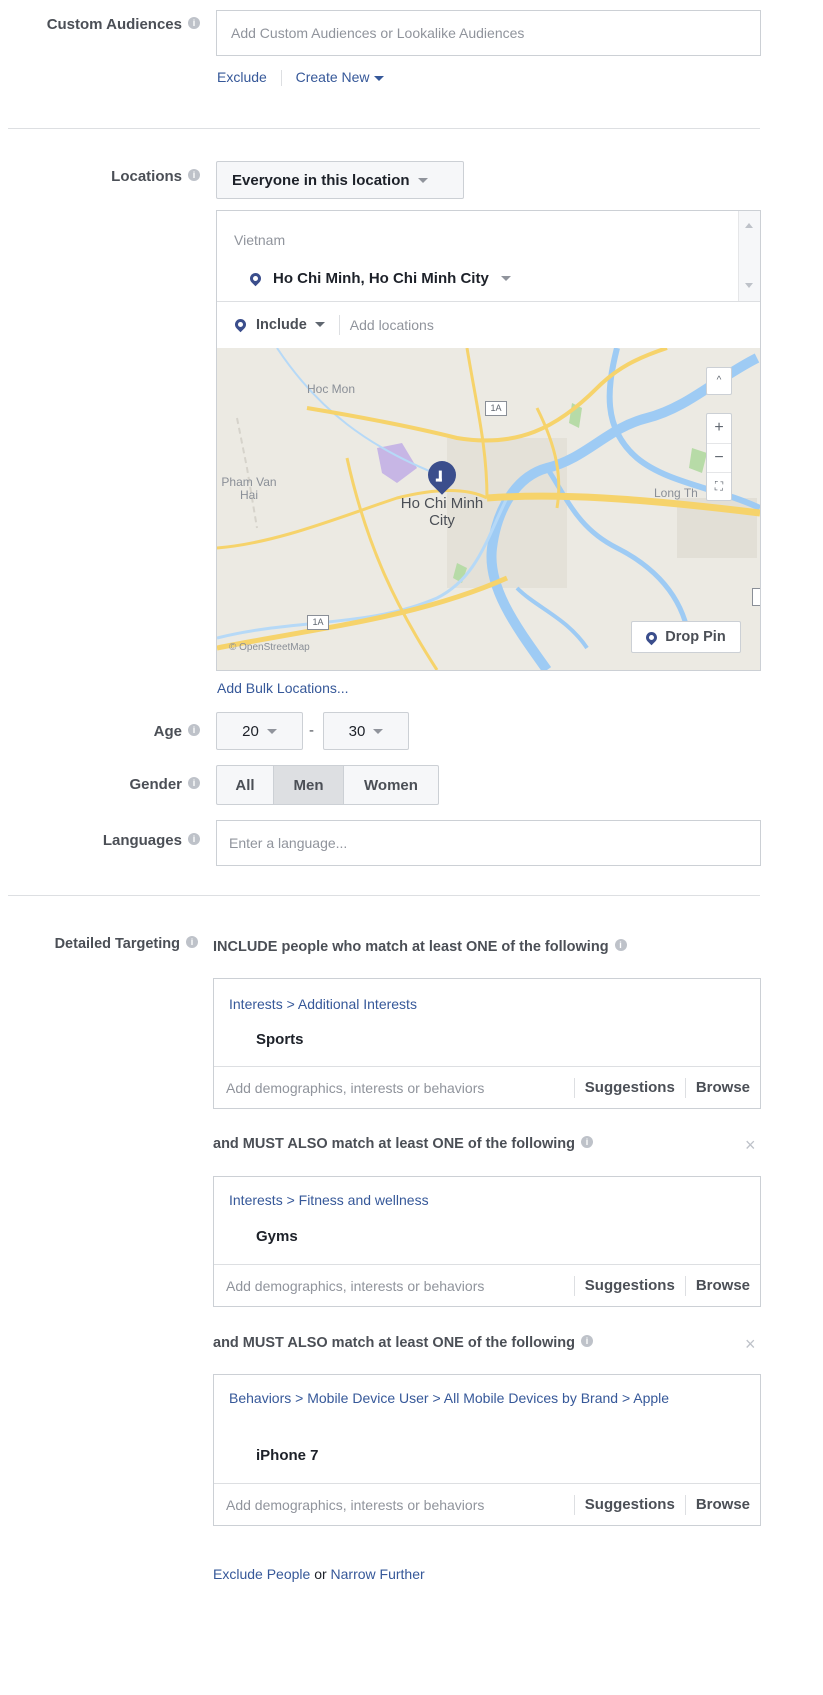 The height and width of the screenshot is (1695, 823). Describe the element at coordinates (749, 225) in the screenshot. I see `scroll-up-icon` at that location.